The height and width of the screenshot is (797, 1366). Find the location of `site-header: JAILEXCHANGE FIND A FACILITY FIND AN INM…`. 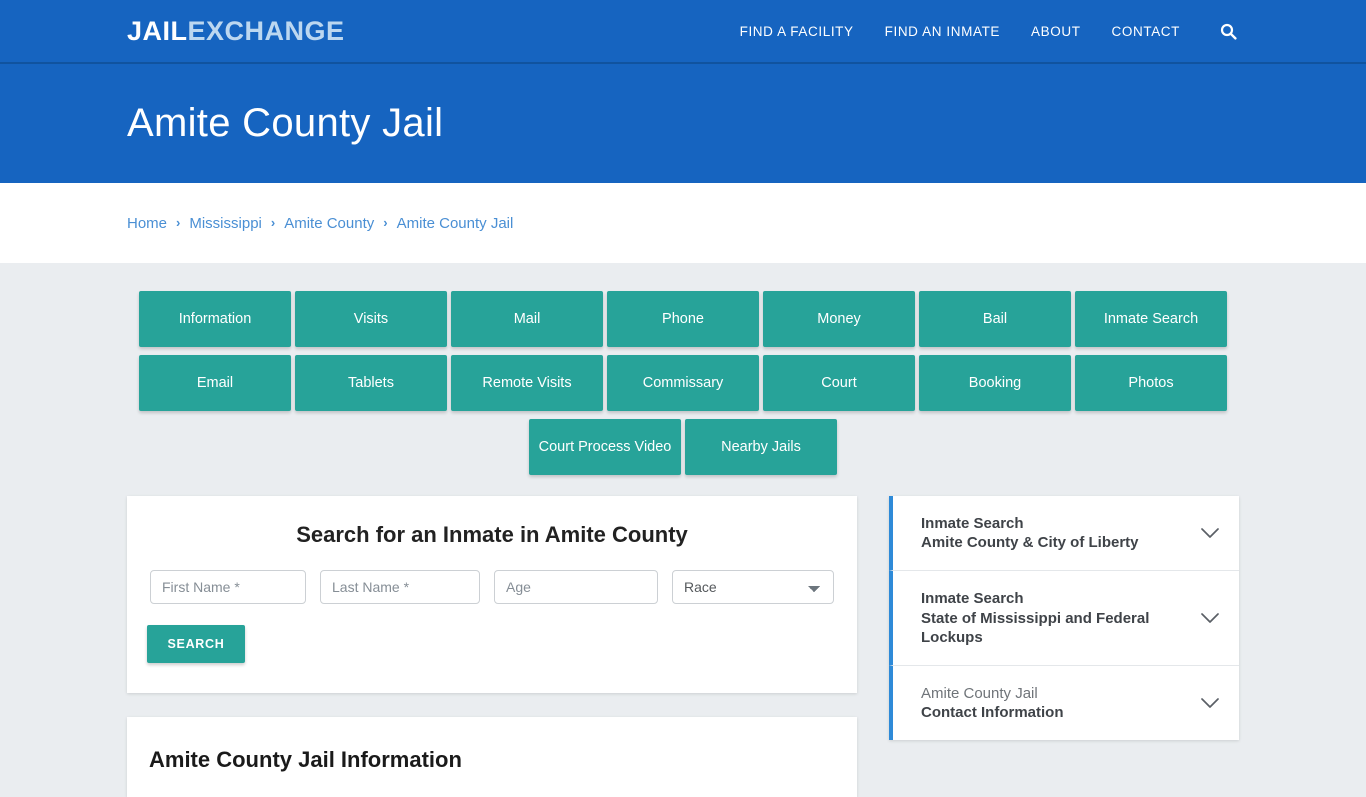

site-header: JAILEXCHANGE FIND A FACILITY FIND AN INM… is located at coordinates (683, 32).